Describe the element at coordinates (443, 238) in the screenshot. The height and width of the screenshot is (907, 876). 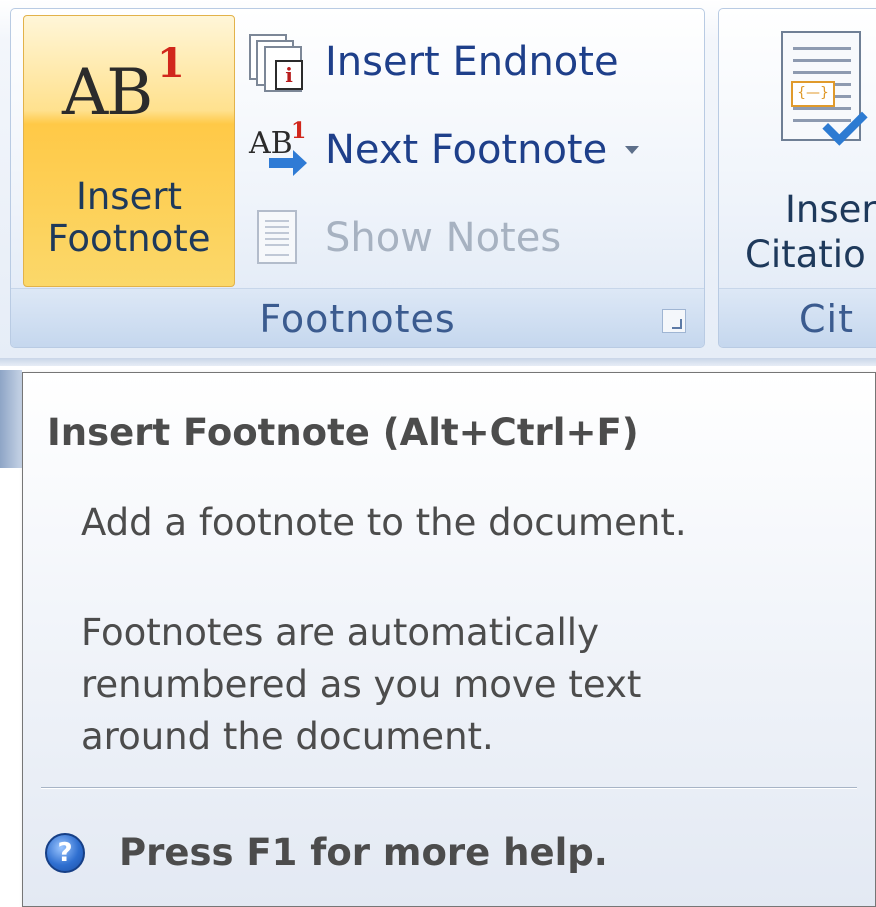
I see `show-notes-label: Show Notes` at that location.